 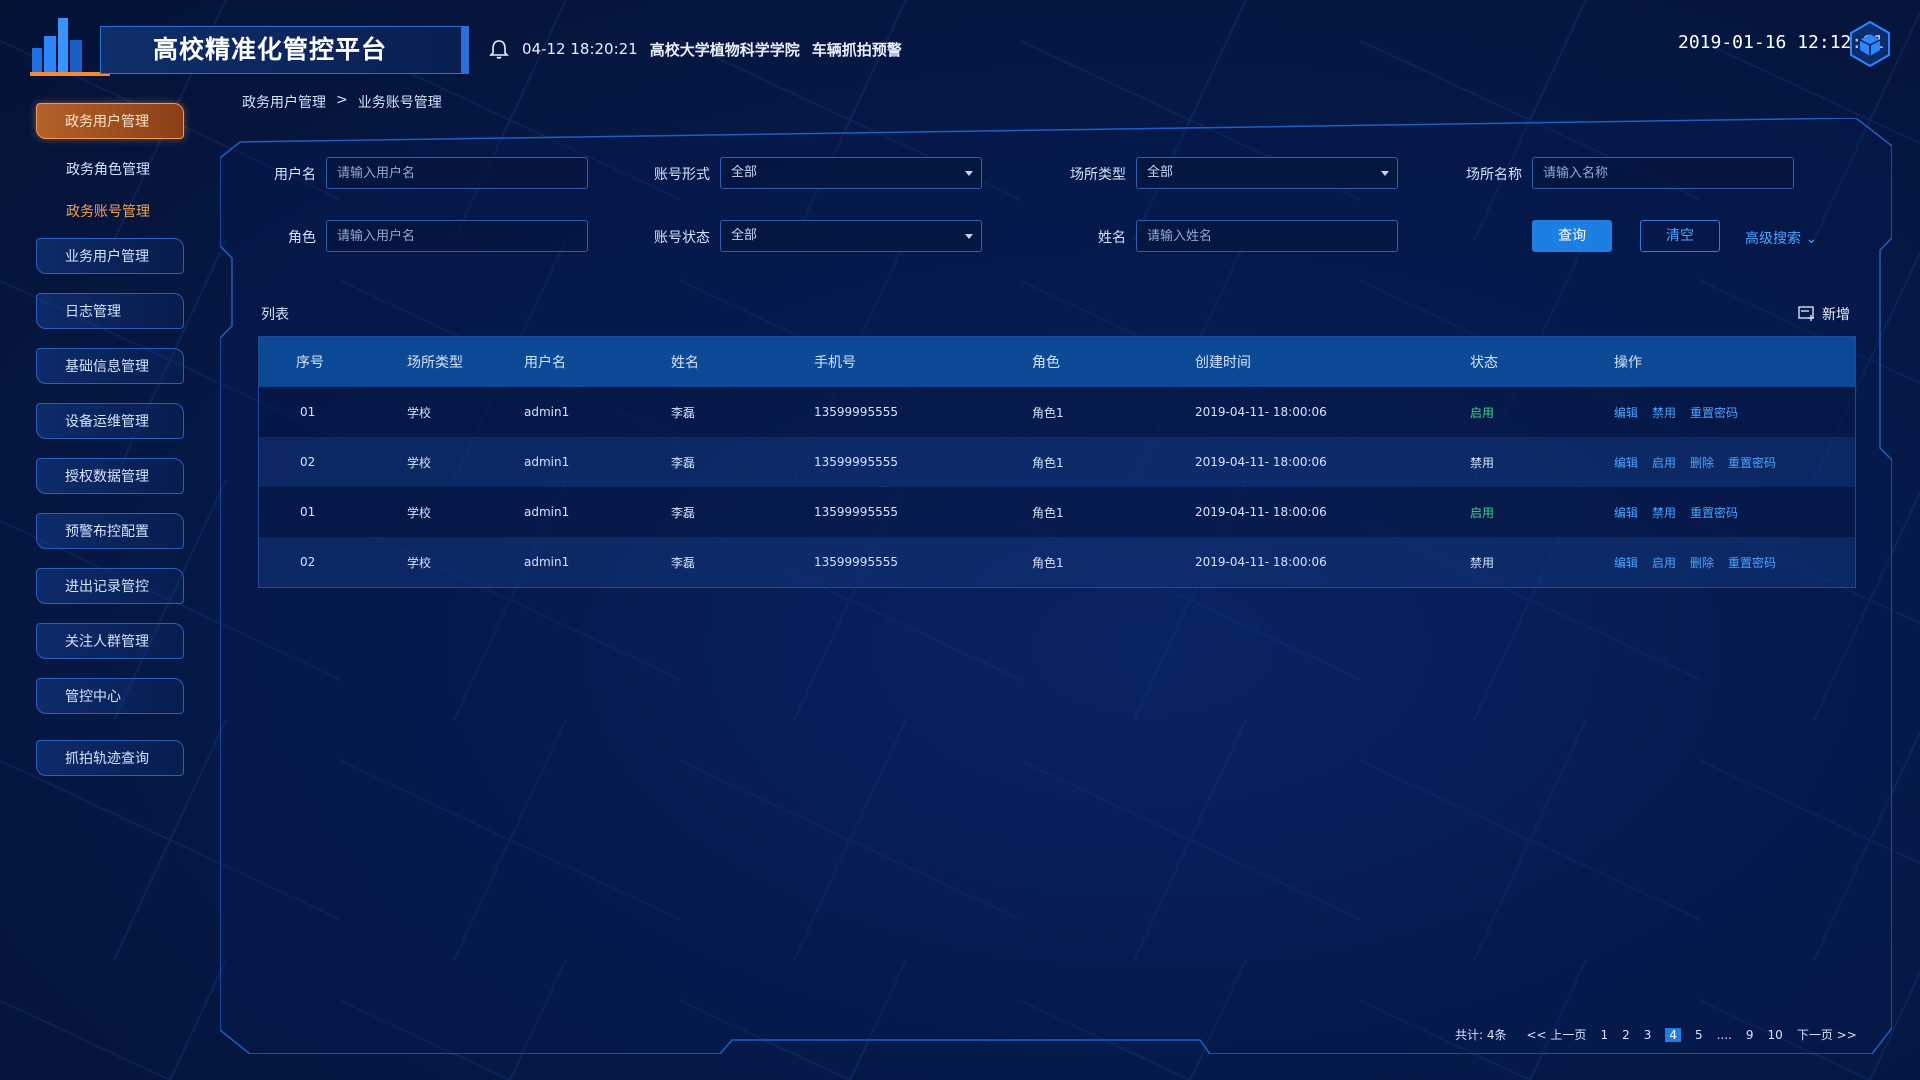 I want to click on alert-type: 车辆抓拍预警, so click(x=856, y=49).